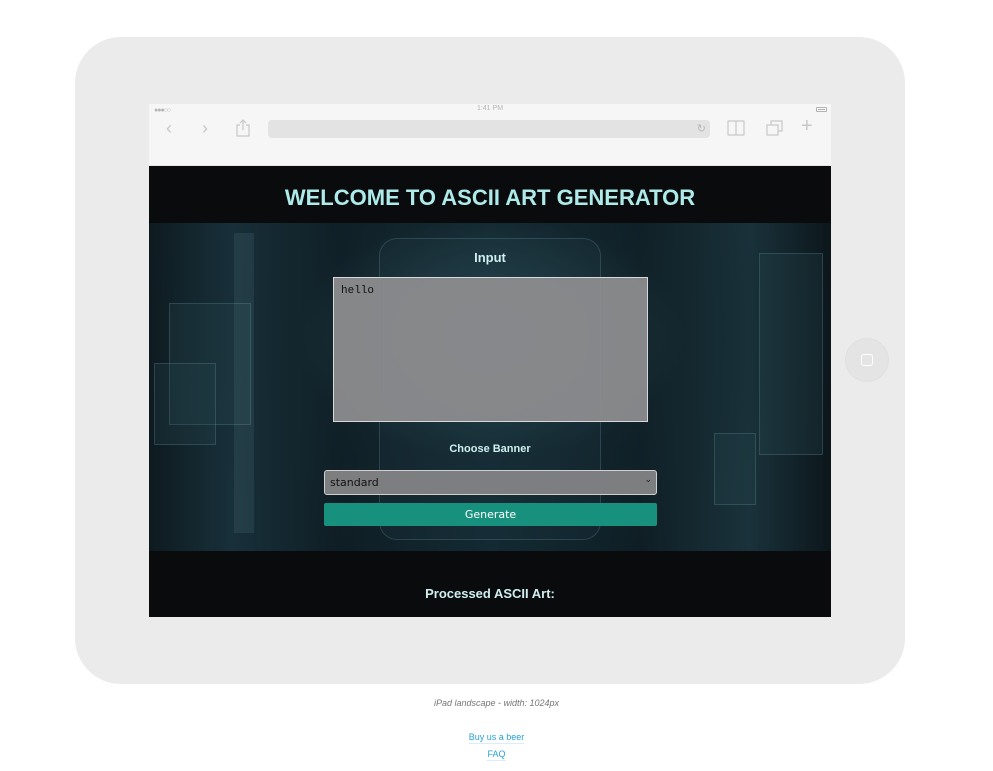 Image resolution: width=993 pixels, height=771 pixels. What do you see at coordinates (354, 482) in the screenshot?
I see `banner-select-value: standard` at bounding box center [354, 482].